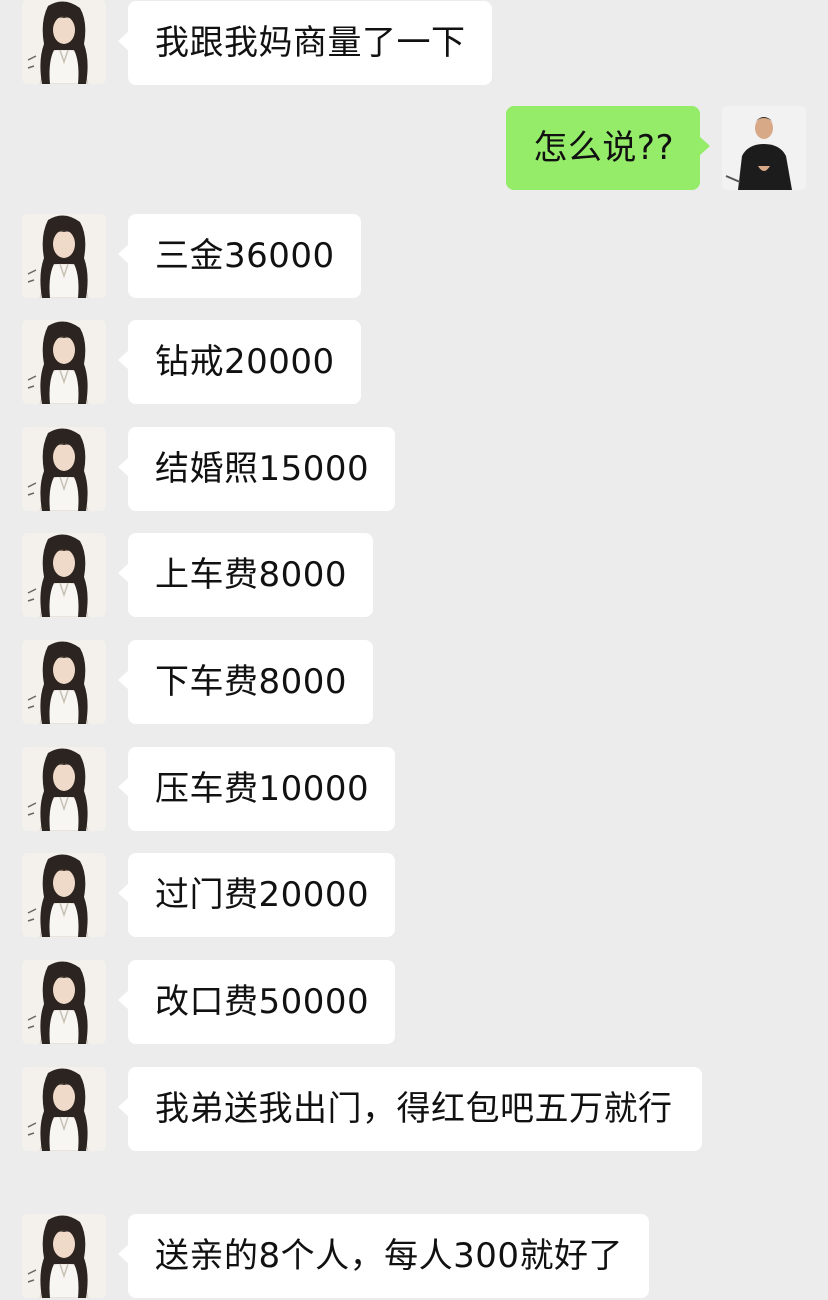 The width and height of the screenshot is (828, 1300). Describe the element at coordinates (245, 575) in the screenshot. I see `message-bubble: 上车费8000` at that location.